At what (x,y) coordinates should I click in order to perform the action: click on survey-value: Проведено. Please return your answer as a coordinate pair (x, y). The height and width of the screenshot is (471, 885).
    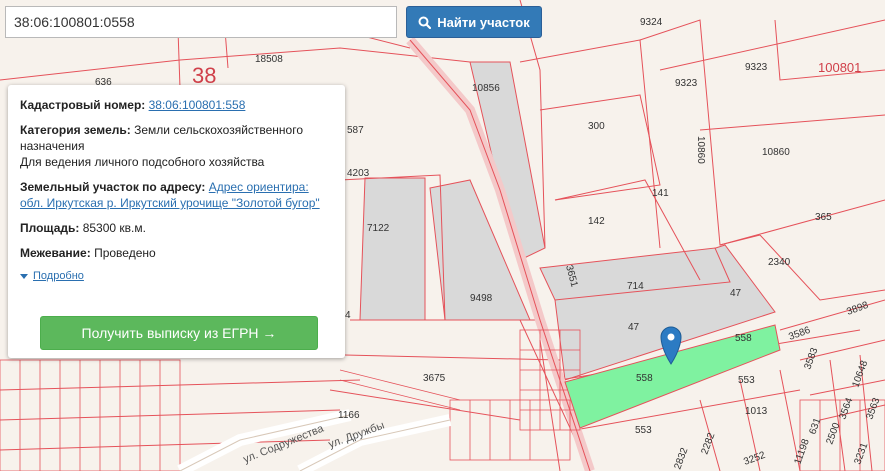
    Looking at the image, I should click on (125, 253).